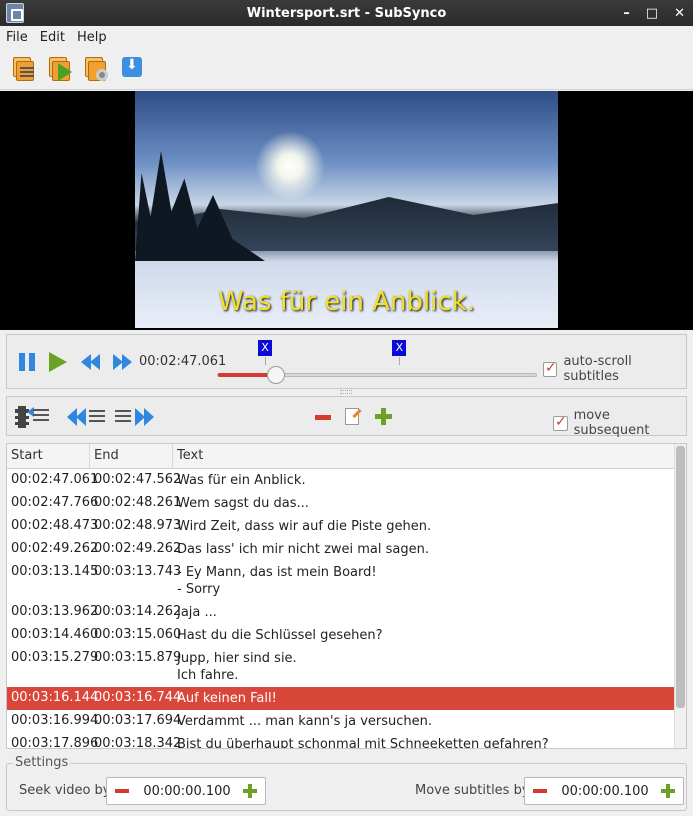  I want to click on cell-start: 00:03:16.994, so click(55, 720).